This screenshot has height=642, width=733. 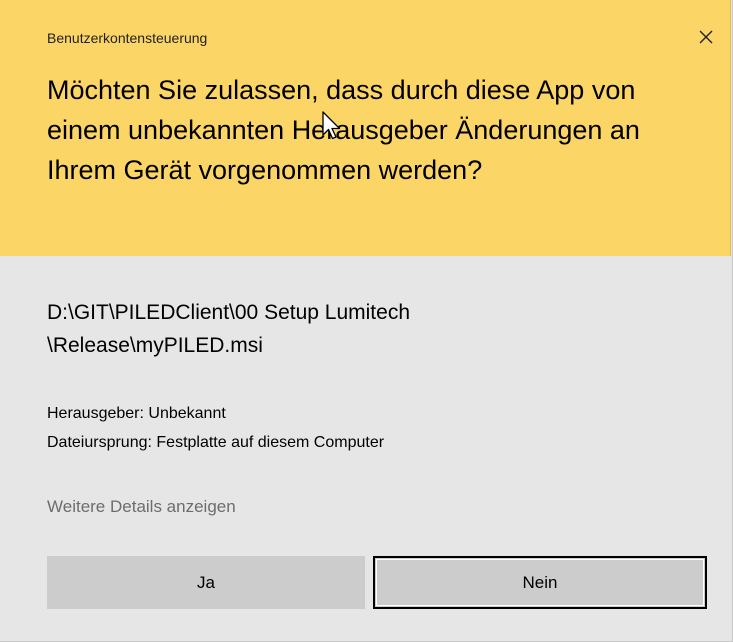 What do you see at coordinates (228, 312) in the screenshot?
I see `program-path-line1: D:\GIT\PILEDClient\00 Setup Lumitech` at bounding box center [228, 312].